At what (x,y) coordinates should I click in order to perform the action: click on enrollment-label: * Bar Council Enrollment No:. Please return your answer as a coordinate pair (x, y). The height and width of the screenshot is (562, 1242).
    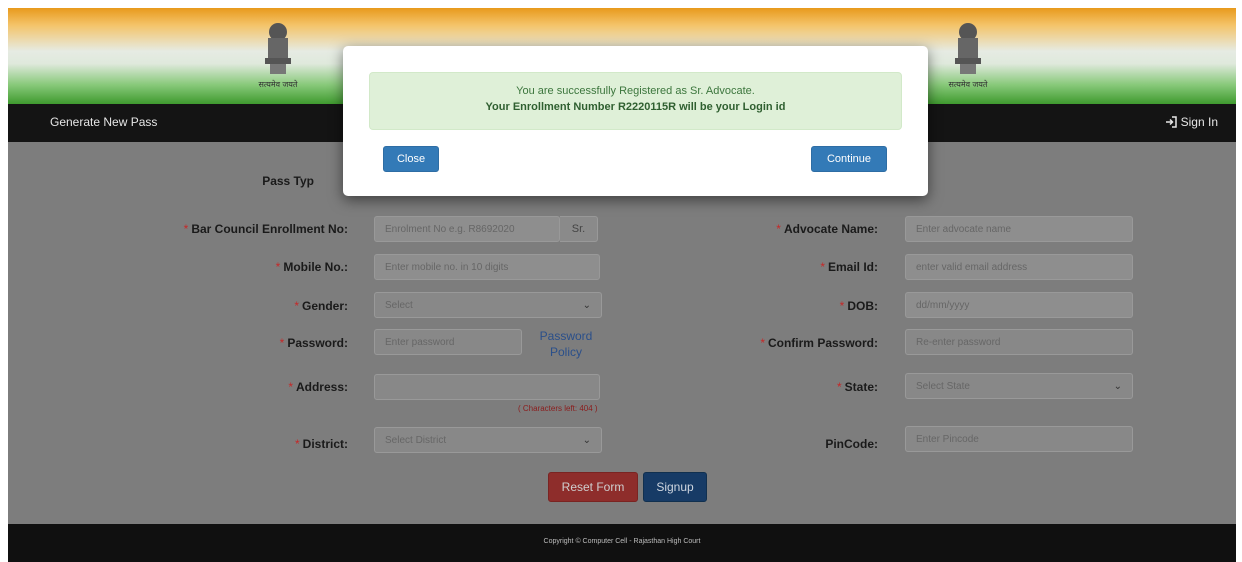
    Looking at the image, I should click on (265, 229).